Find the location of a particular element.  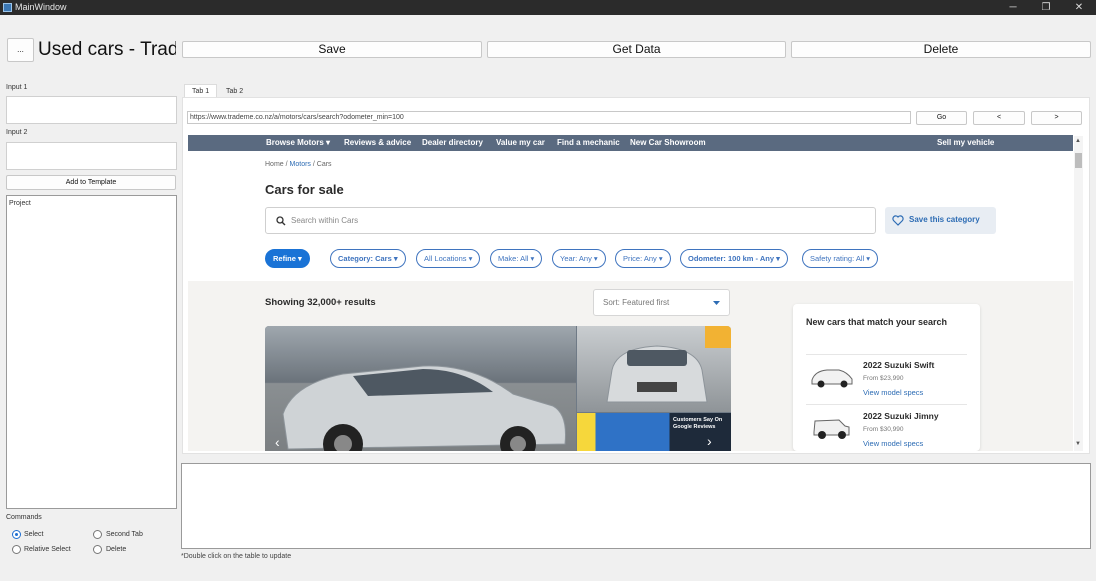

chevron-down-icon is located at coordinates (716, 303).